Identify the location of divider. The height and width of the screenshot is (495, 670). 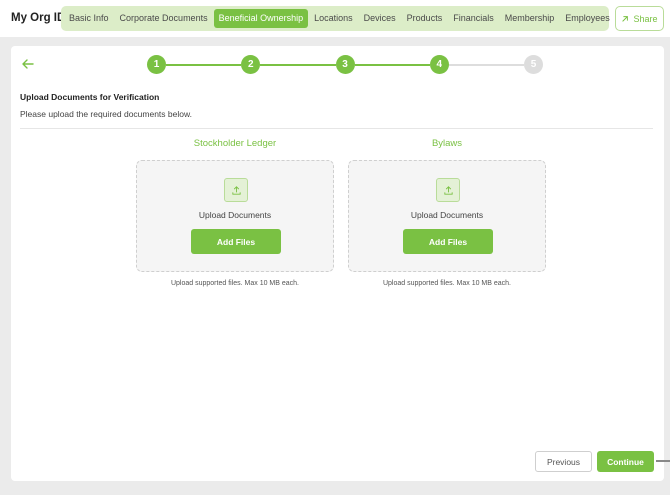
(336, 128).